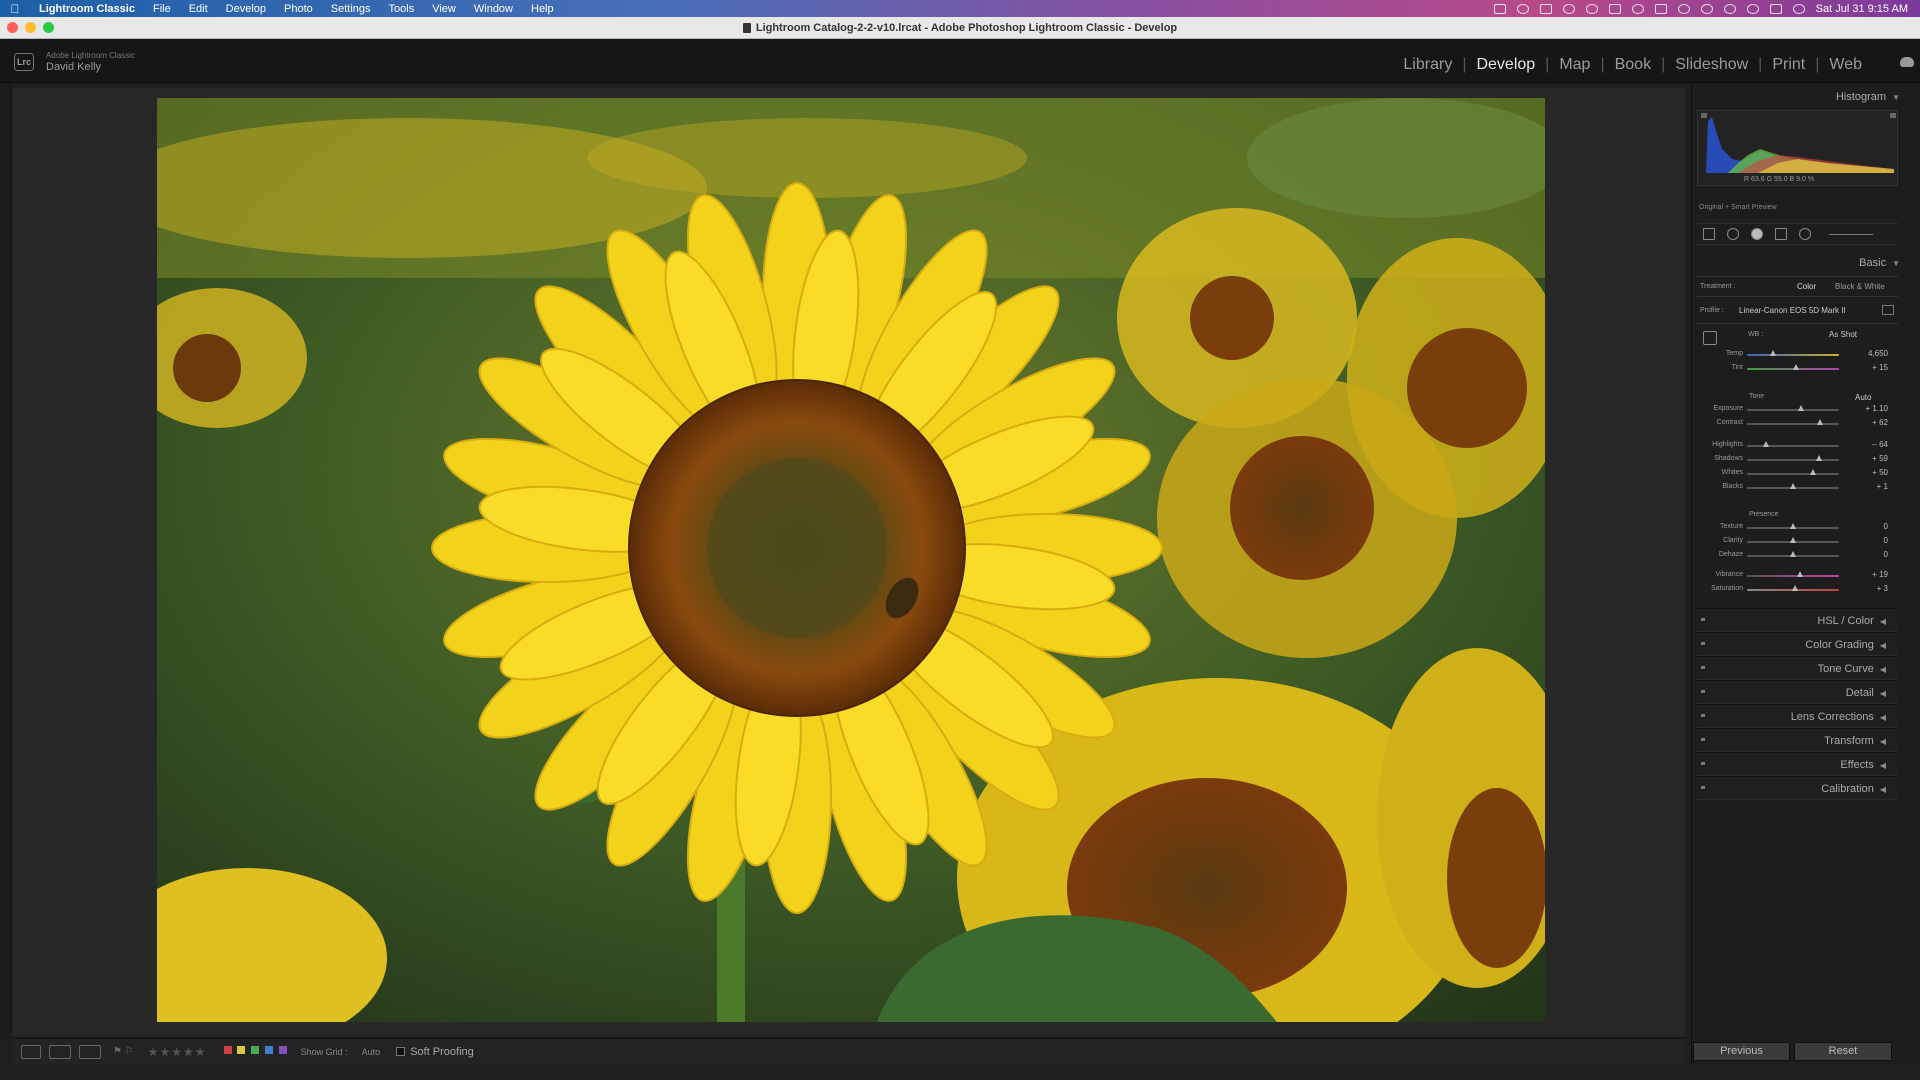  I want to click on saturation-slider-thumb, so click(1794, 588).